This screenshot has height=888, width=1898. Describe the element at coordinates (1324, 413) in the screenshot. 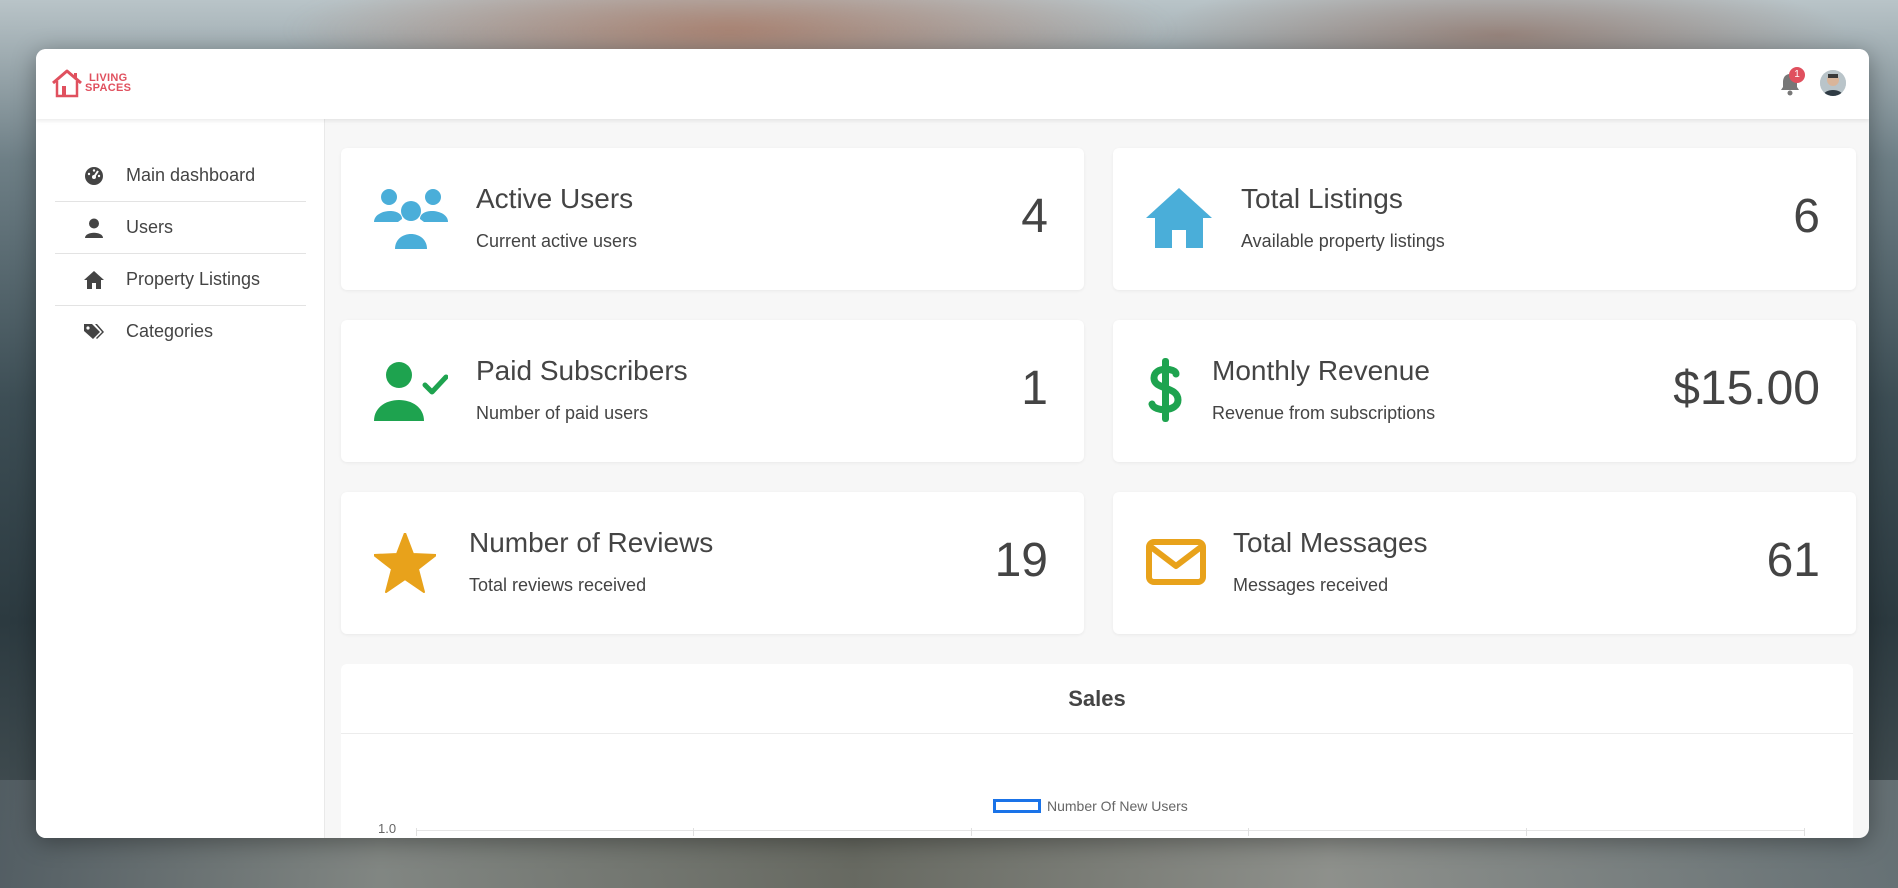

I see `card-subtitle: Revenue from subscriptions` at that location.